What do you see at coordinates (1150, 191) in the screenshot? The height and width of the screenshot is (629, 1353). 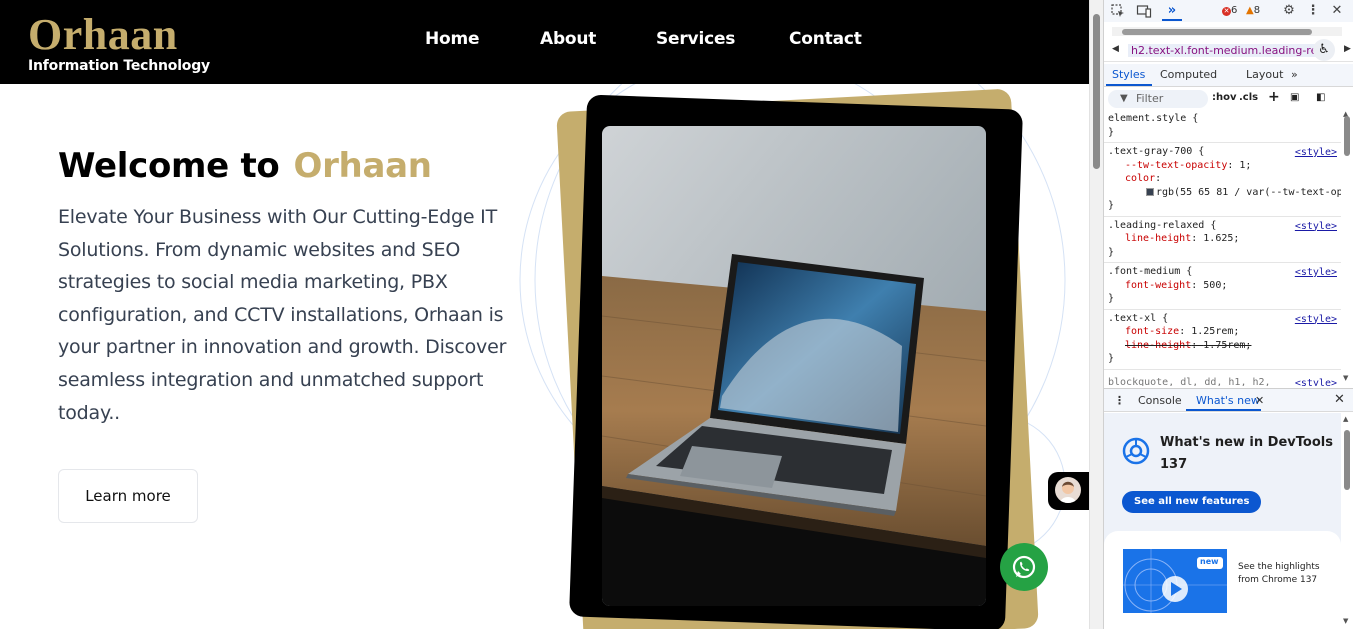 I see `color-swatch-icon` at bounding box center [1150, 191].